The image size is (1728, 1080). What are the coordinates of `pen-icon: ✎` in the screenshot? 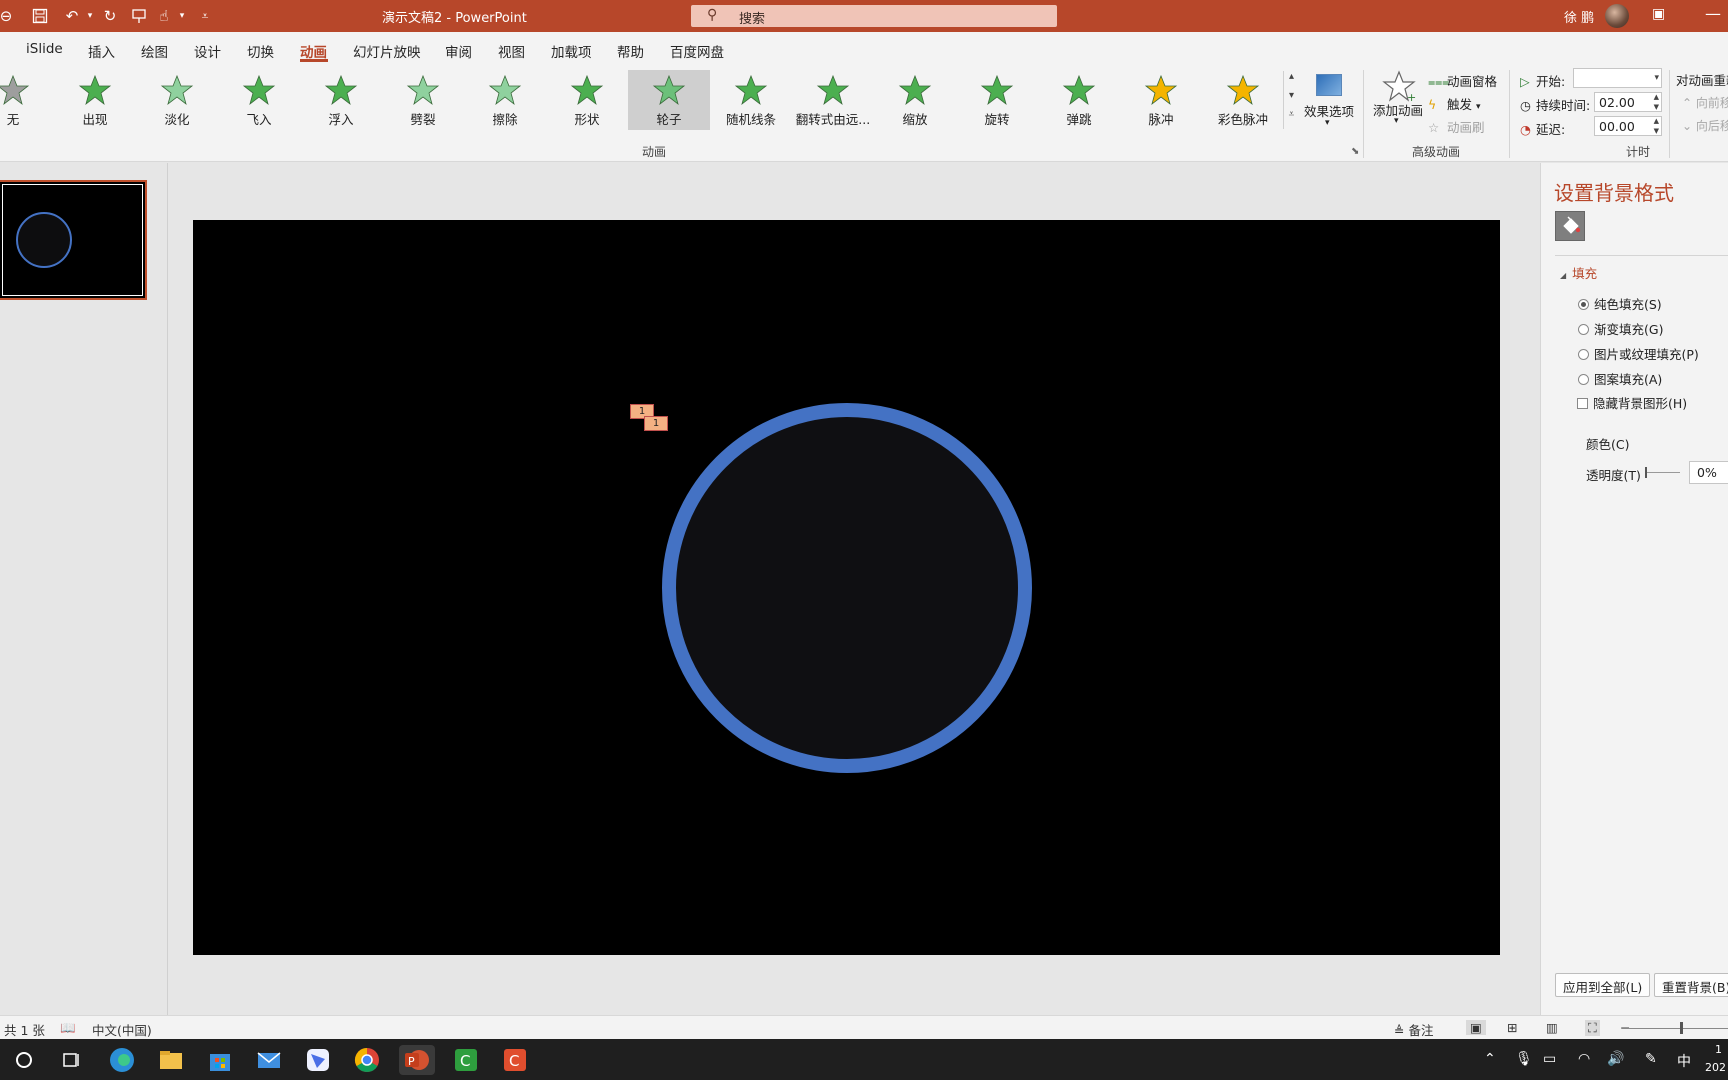 It's located at (1651, 1059).